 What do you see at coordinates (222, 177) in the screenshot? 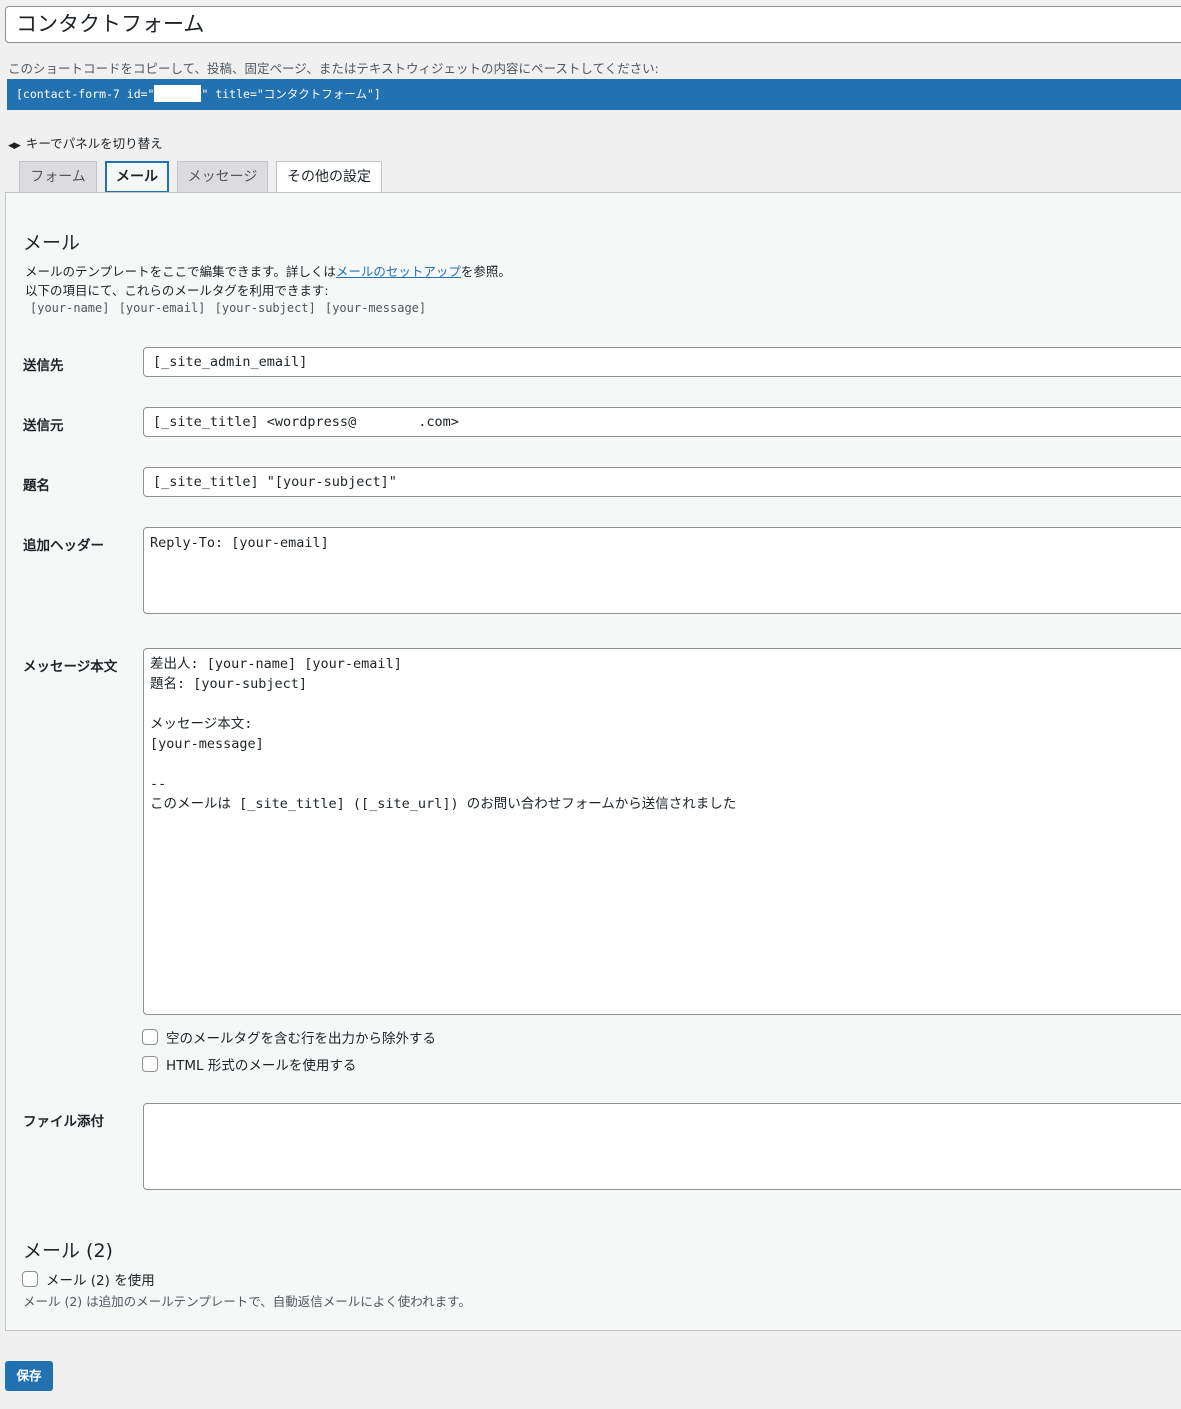
I see `tab-messages: メッセージ` at bounding box center [222, 177].